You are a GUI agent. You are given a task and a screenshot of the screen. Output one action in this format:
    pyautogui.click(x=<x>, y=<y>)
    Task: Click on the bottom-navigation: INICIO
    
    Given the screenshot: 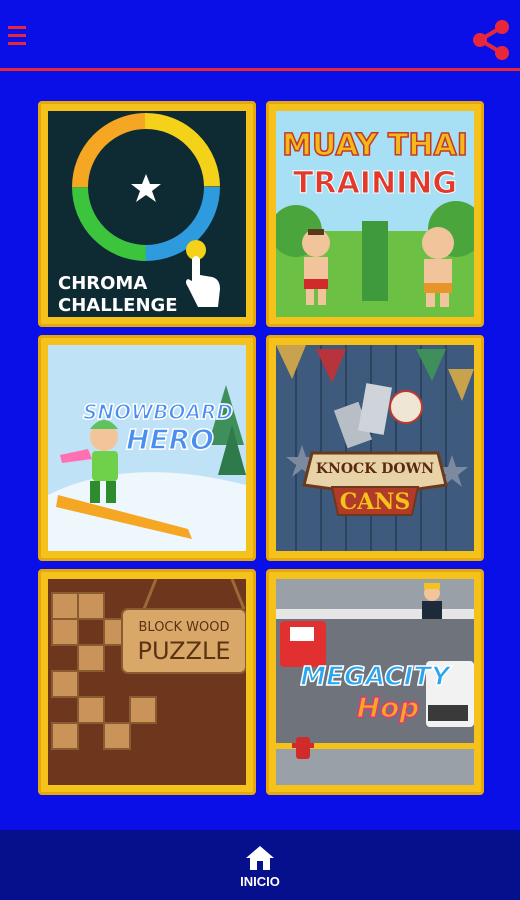 What is the action you would take?
    pyautogui.click(x=260, y=865)
    